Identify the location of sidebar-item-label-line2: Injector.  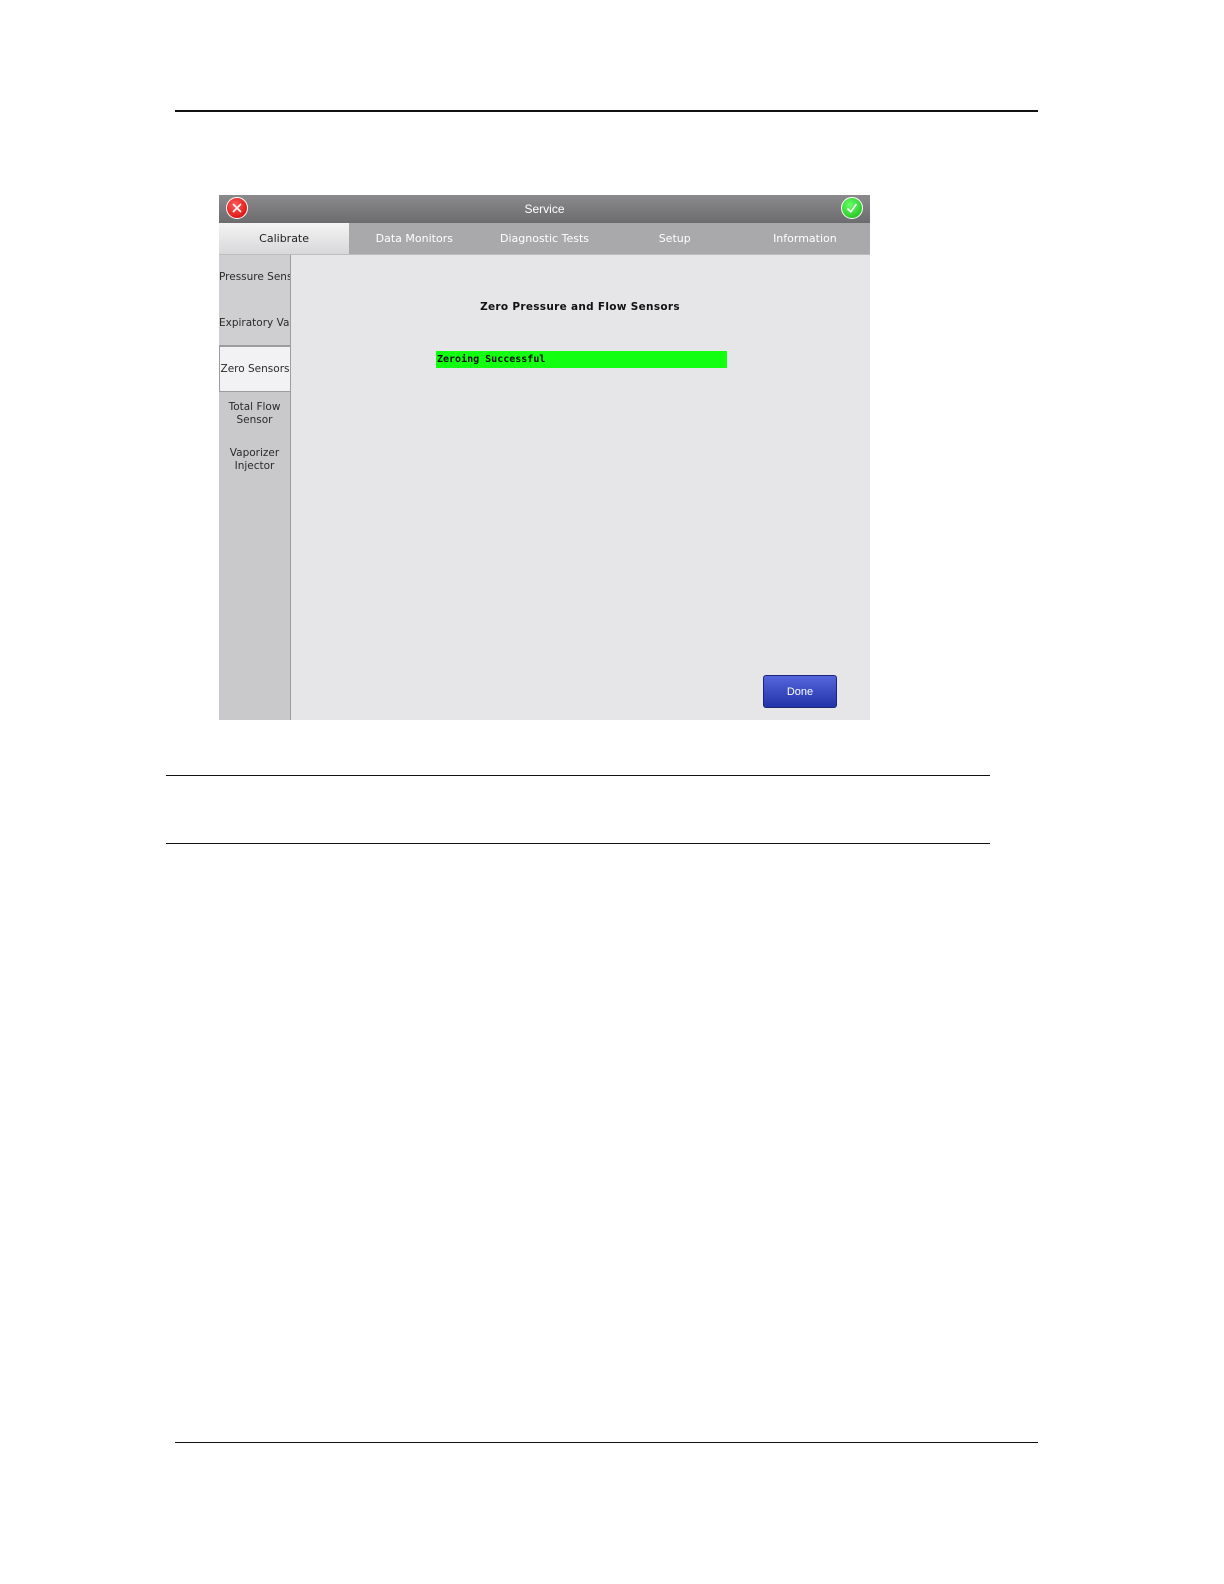
(254, 466).